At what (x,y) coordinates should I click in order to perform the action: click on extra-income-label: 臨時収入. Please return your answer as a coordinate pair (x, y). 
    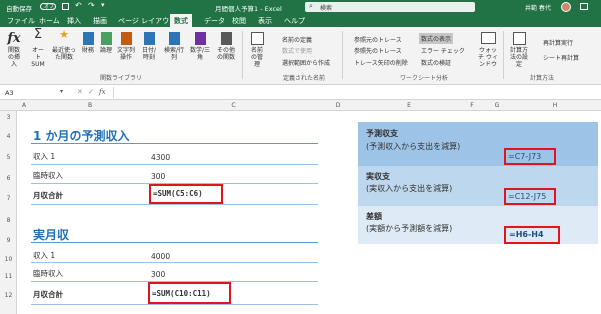
    Looking at the image, I should click on (48, 175).